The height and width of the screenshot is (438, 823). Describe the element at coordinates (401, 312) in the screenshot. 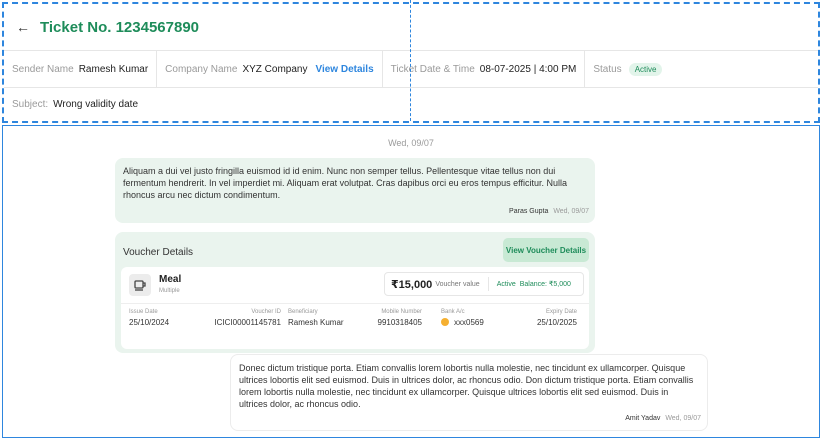

I see `field-label: Mobile Number` at that location.